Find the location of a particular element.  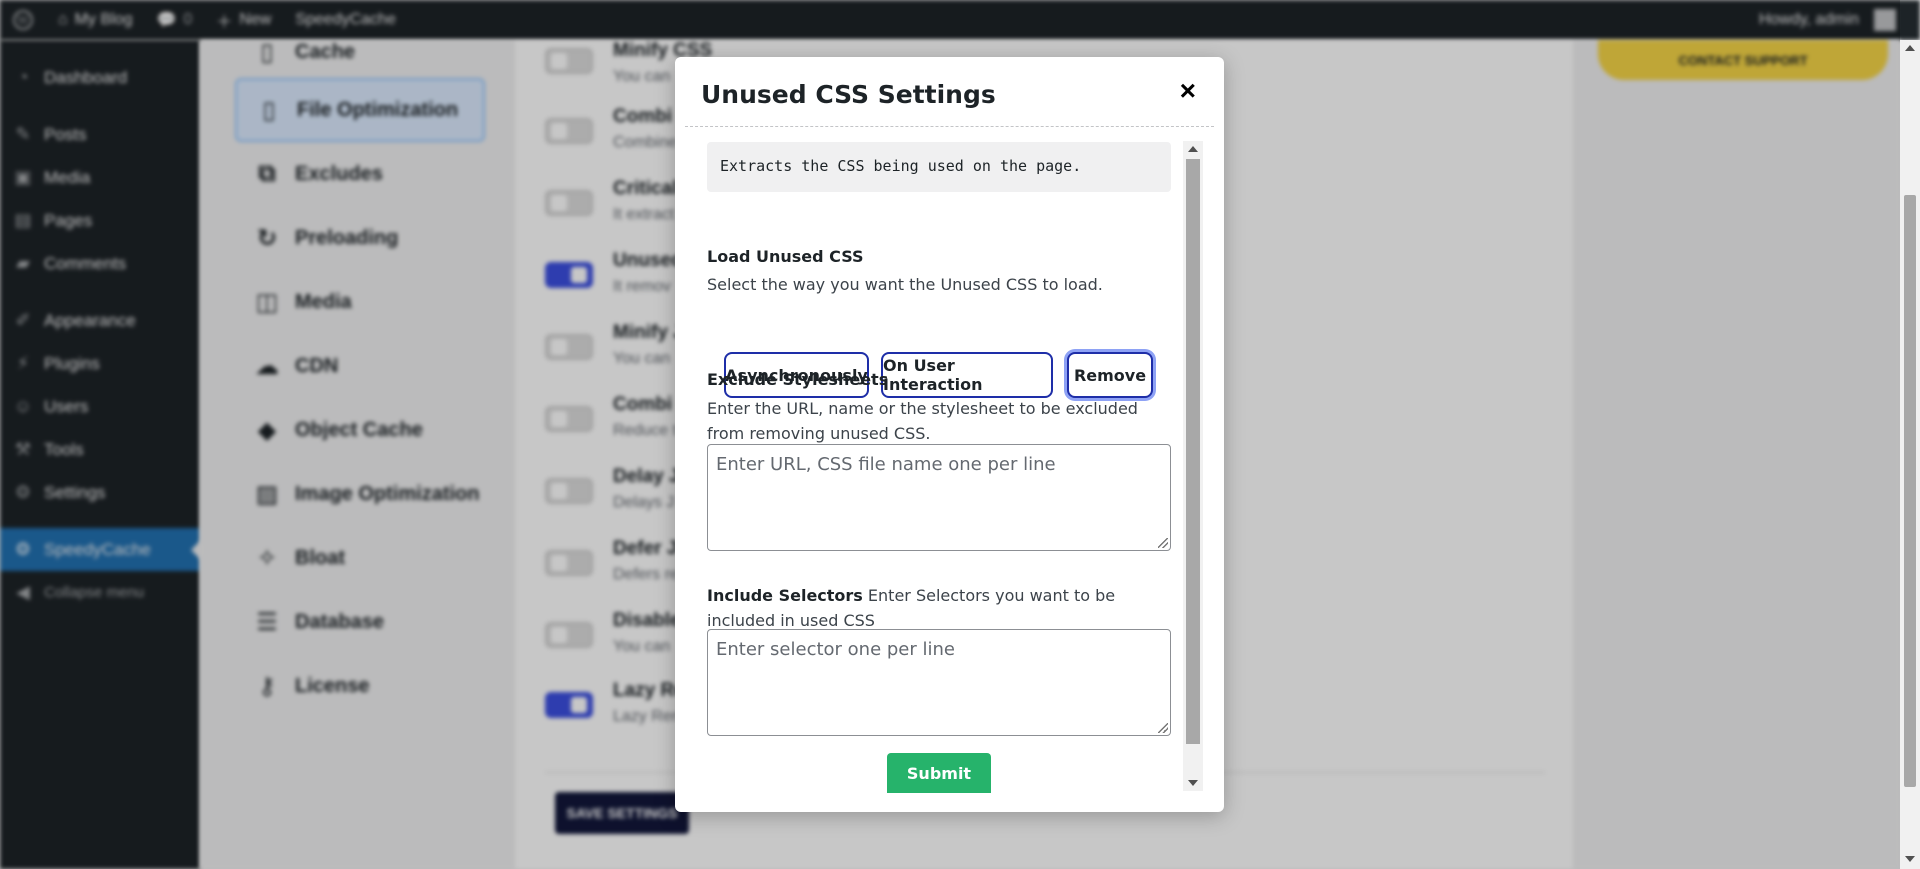

submit-button: Submit is located at coordinates (939, 773).